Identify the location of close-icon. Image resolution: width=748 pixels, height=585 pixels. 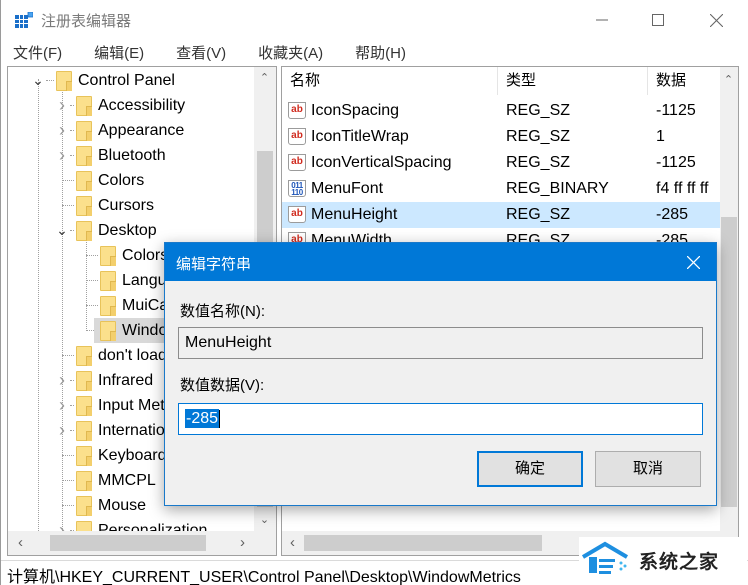
(693, 262).